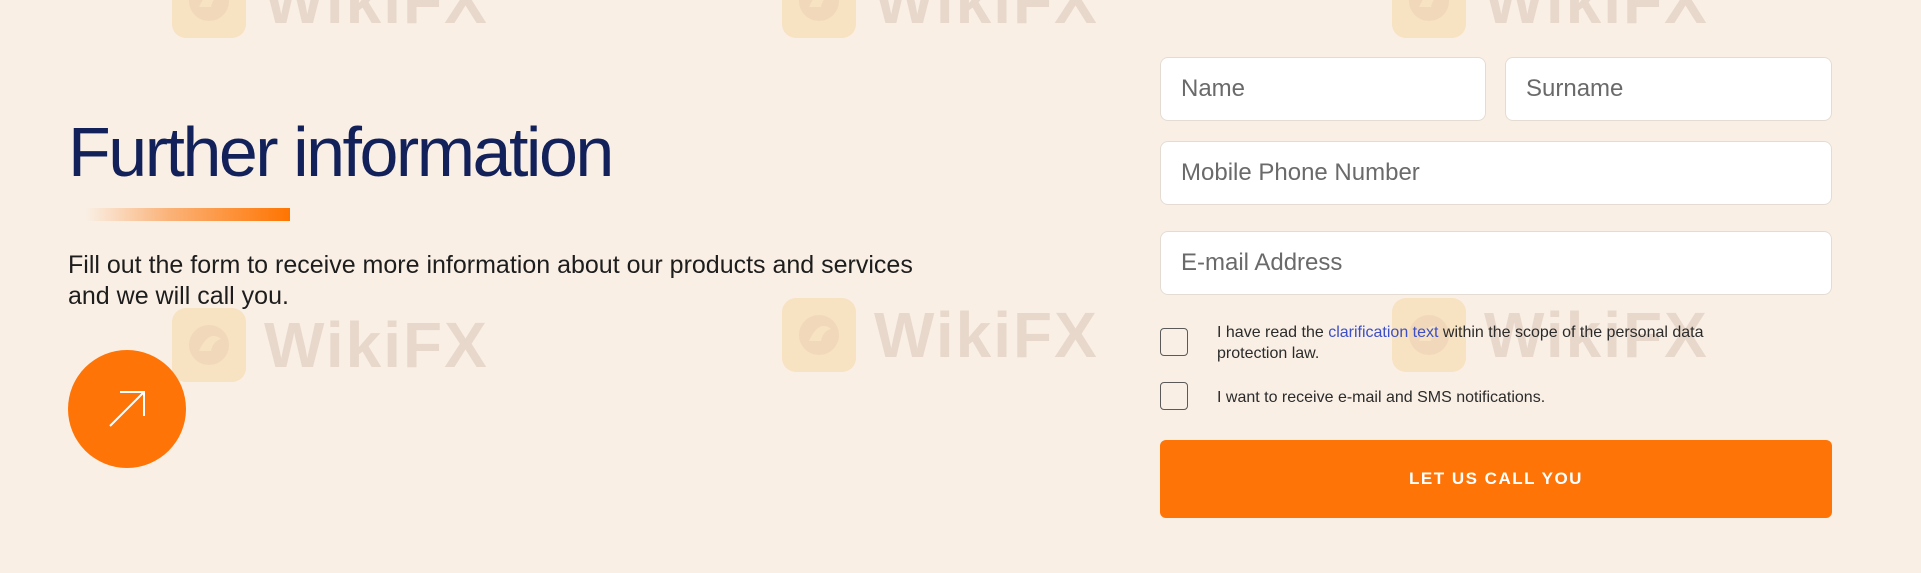 The width and height of the screenshot is (1921, 573). I want to click on name-input, so click(1323, 89).